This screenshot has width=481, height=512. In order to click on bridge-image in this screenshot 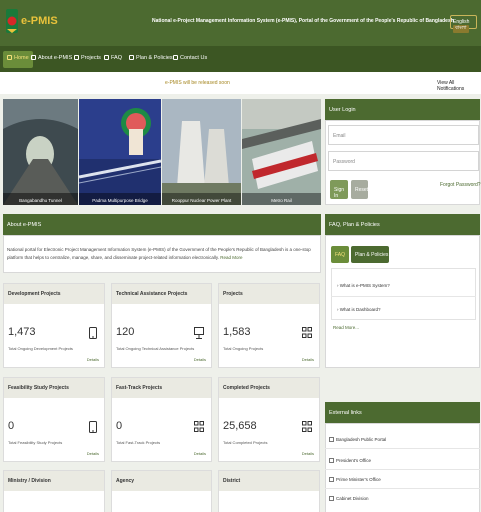, I will do `click(120, 152)`.